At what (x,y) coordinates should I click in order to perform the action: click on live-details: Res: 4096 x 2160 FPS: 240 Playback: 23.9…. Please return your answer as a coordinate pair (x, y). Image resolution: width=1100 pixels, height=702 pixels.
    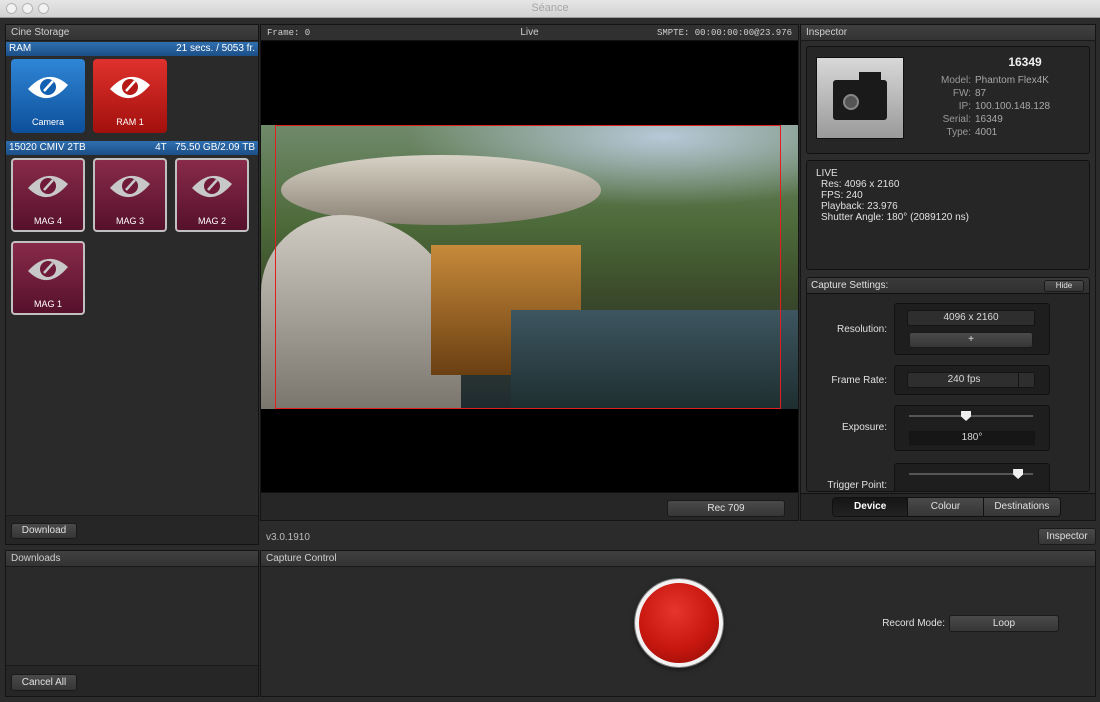
    Looking at the image, I should click on (895, 201).